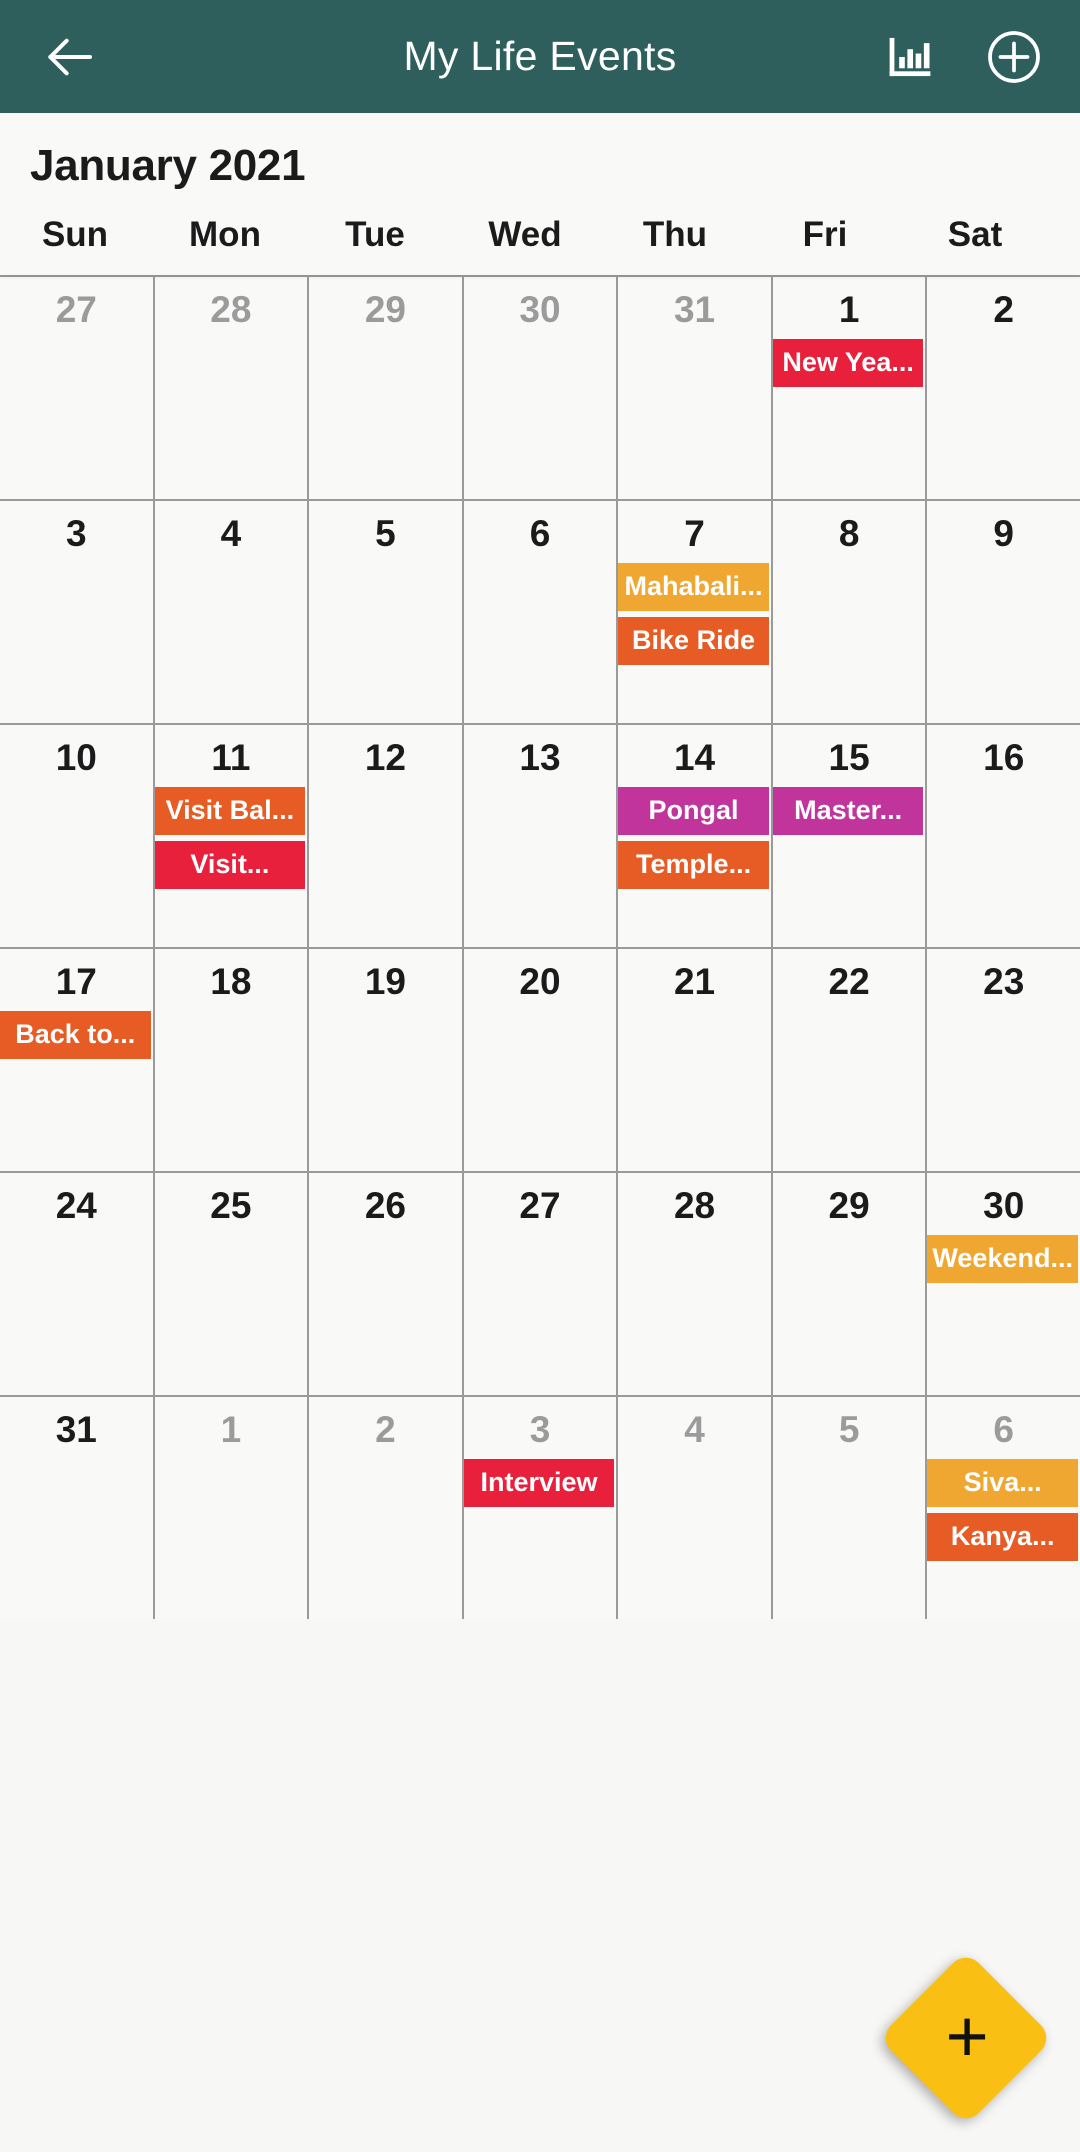 Image resolution: width=1080 pixels, height=2152 pixels. Describe the element at coordinates (385, 836) in the screenshot. I see `day-cell: 12` at that location.